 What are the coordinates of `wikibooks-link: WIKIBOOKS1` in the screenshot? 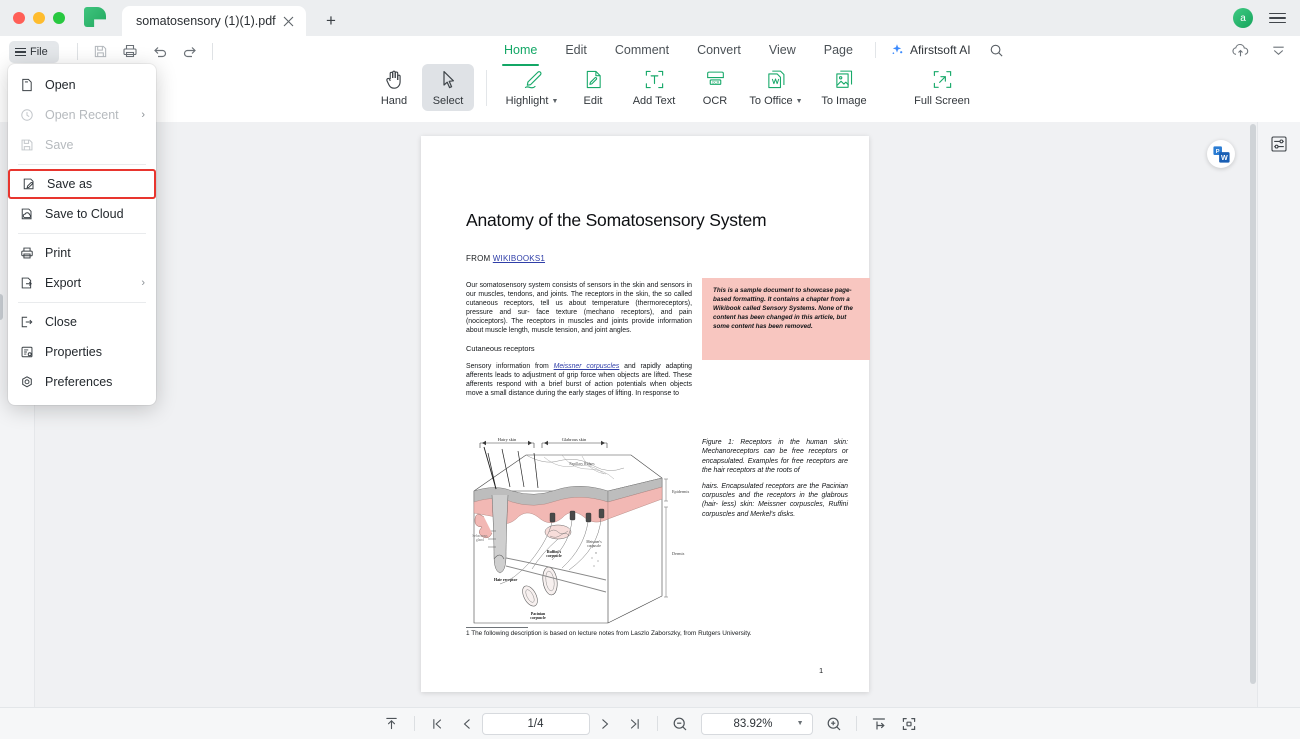 It's located at (519, 258).